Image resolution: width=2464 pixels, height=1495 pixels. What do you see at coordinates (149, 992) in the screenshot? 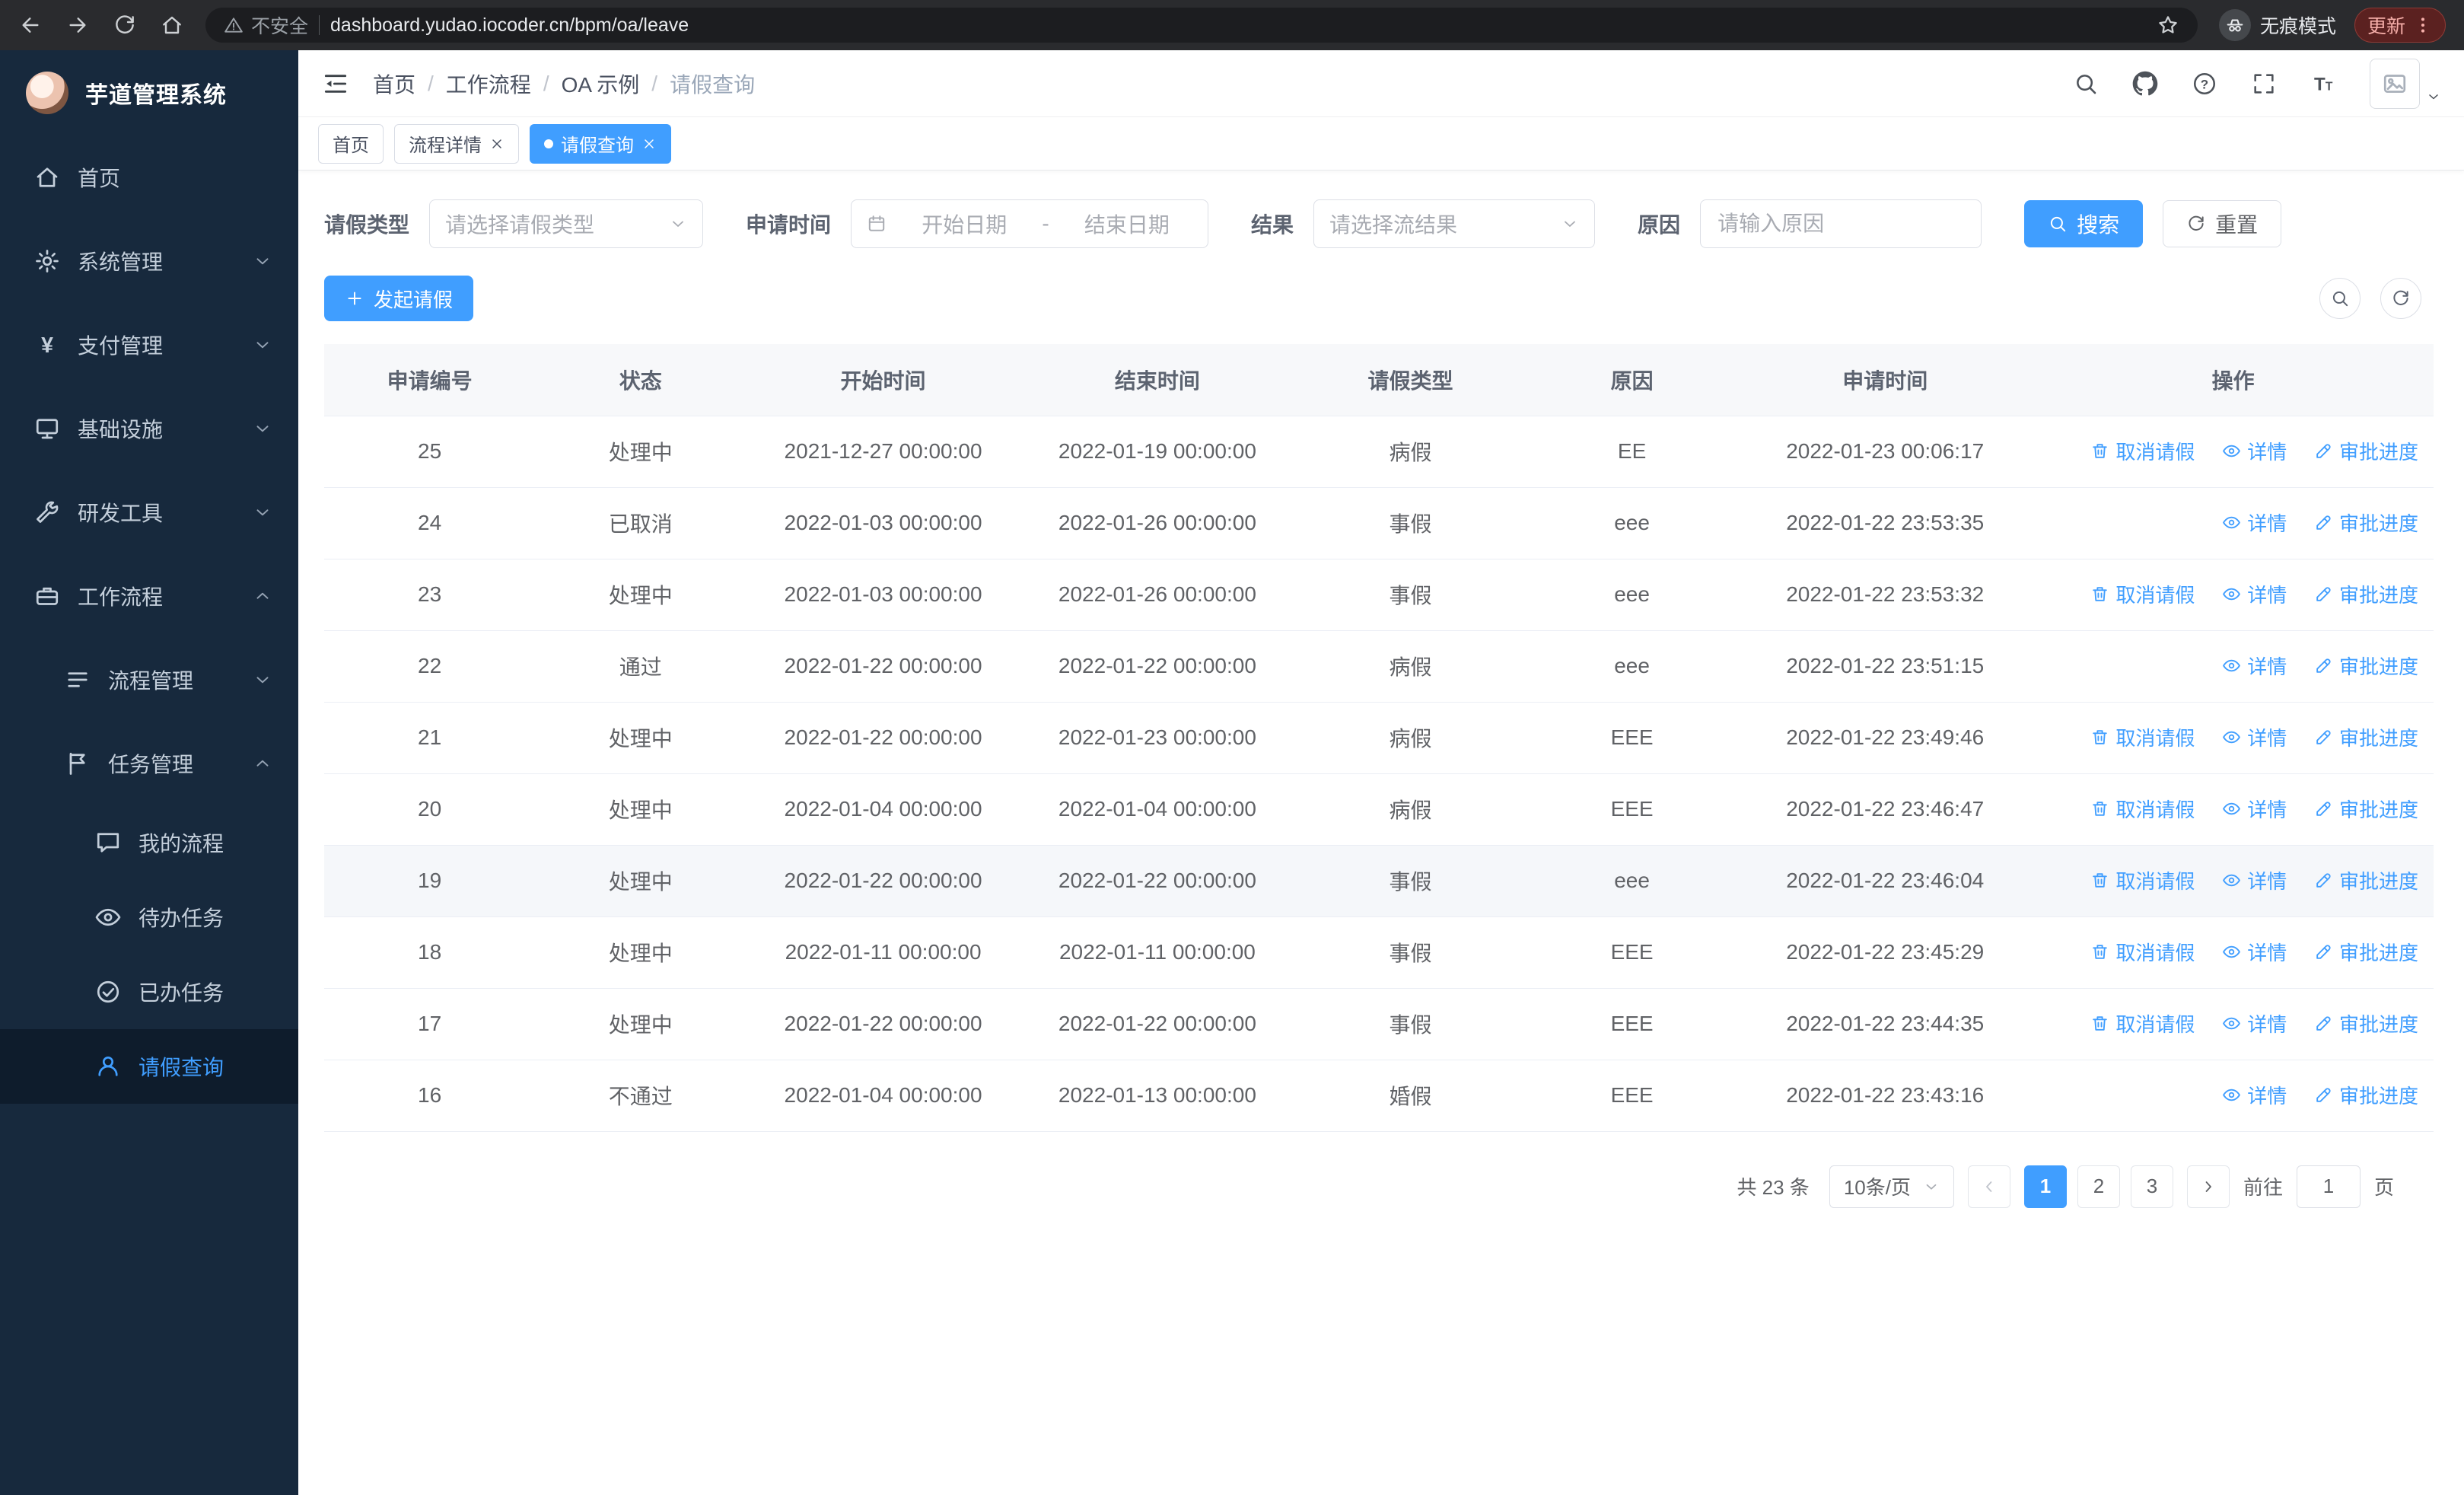
I see `sidebar-leaf-item: 已办任务` at bounding box center [149, 992].